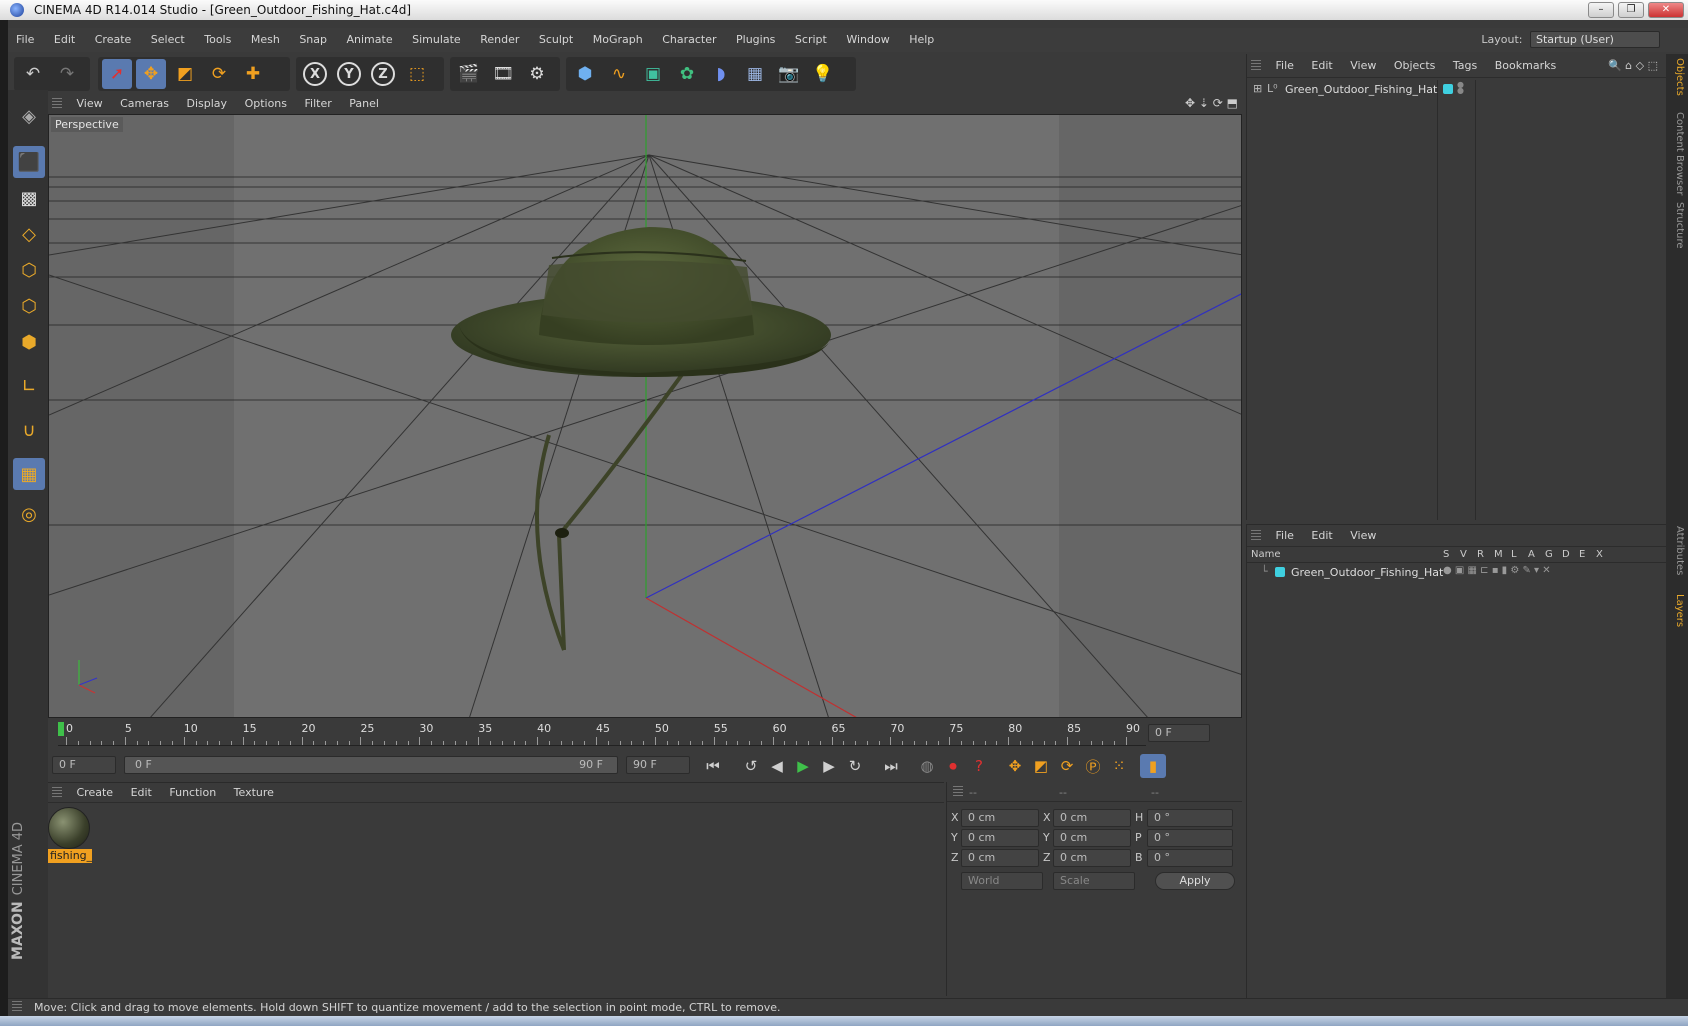  Describe the element at coordinates (585, 74) in the screenshot. I see `cube-icon: ⬢` at that location.